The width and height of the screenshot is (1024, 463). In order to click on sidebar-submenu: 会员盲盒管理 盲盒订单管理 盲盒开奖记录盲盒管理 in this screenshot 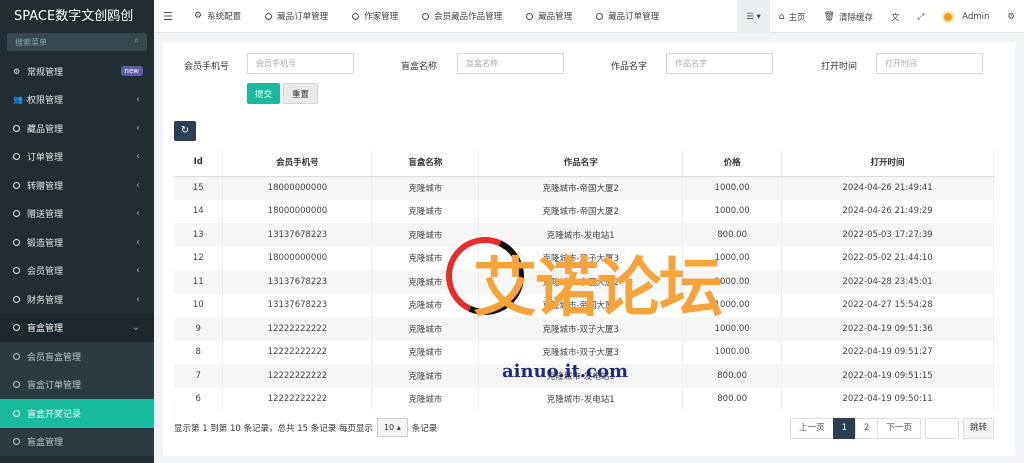, I will do `click(77, 399)`.